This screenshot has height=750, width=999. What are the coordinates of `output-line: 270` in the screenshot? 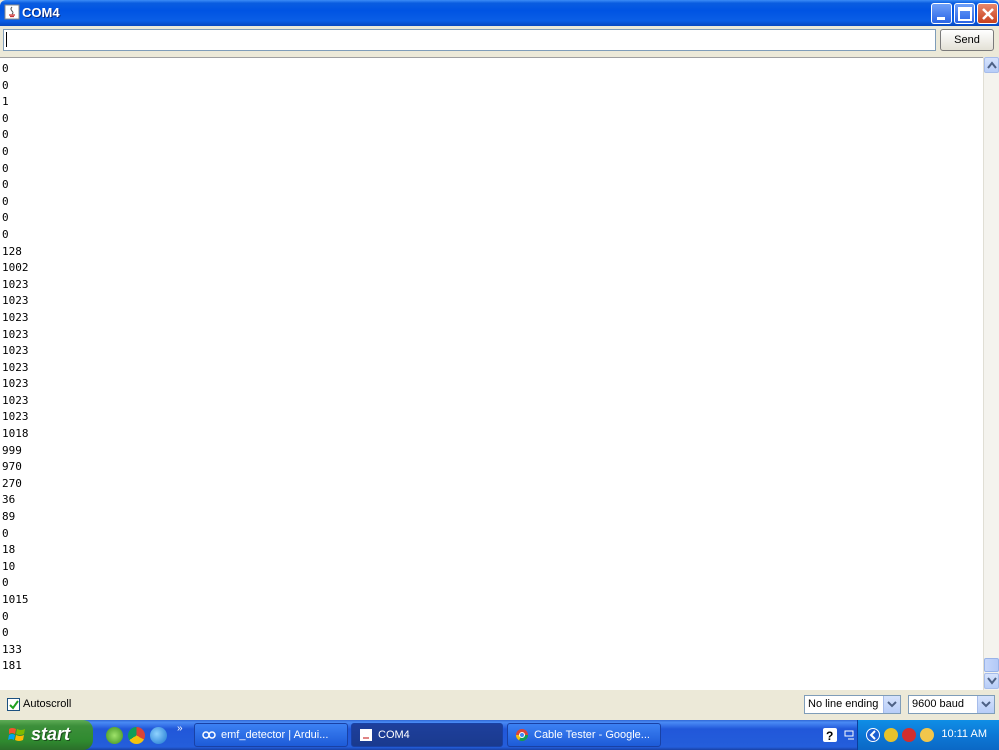 It's located at (12, 483).